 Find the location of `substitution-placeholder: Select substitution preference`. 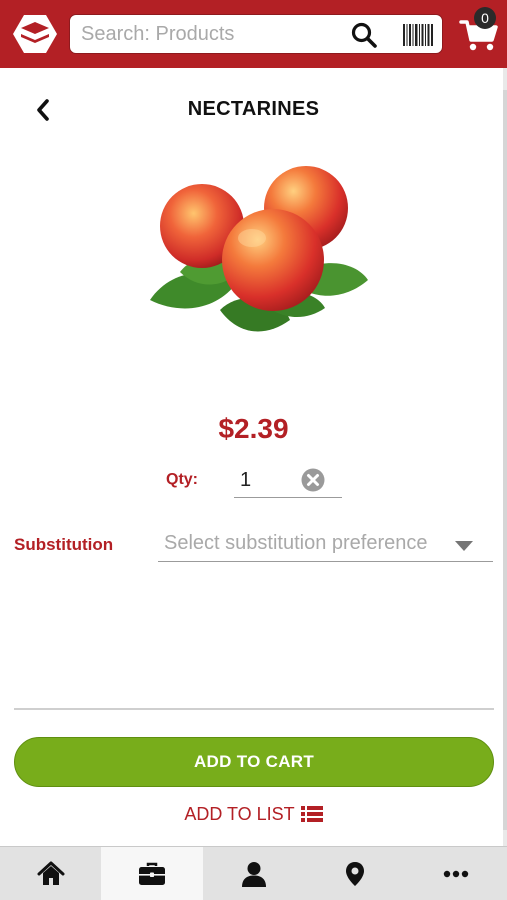

substitution-placeholder: Select substitution preference is located at coordinates (296, 543).